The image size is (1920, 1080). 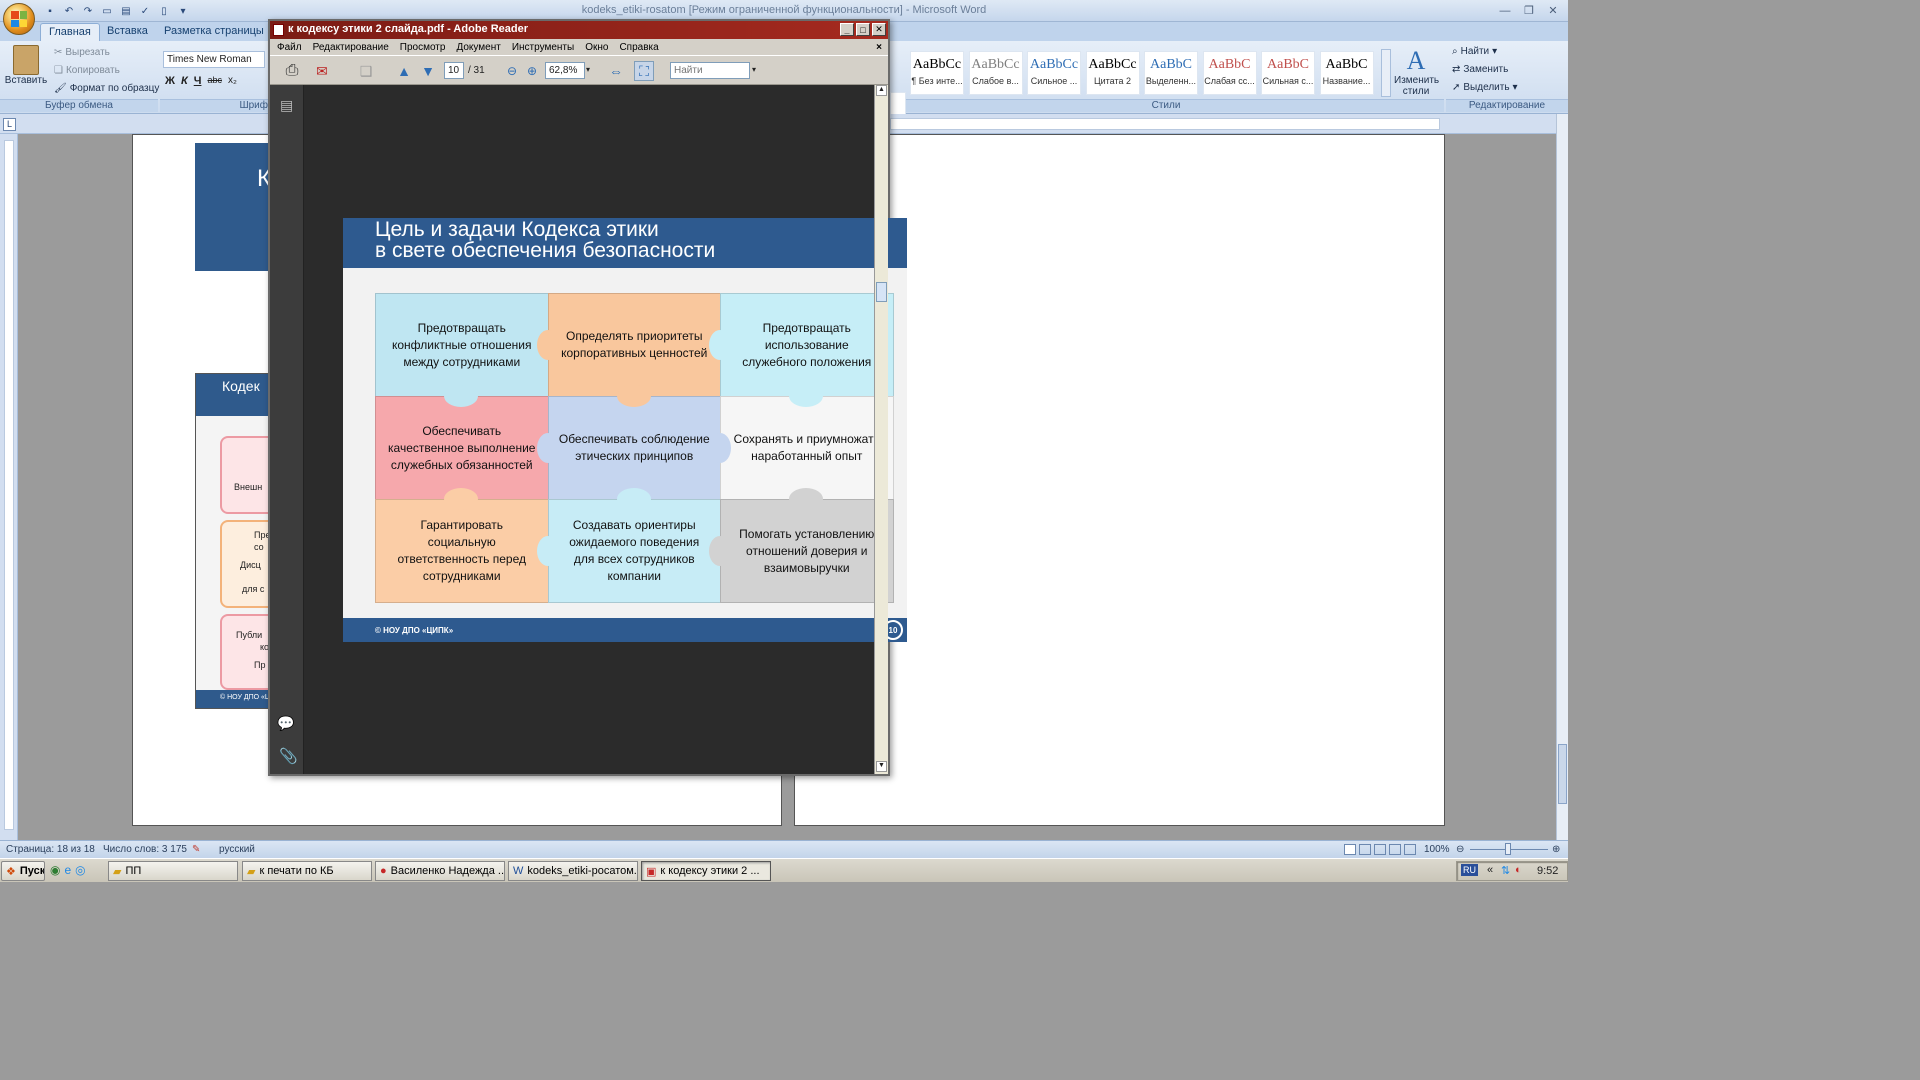 I want to click on outline-icon, so click(x=1395, y=849).